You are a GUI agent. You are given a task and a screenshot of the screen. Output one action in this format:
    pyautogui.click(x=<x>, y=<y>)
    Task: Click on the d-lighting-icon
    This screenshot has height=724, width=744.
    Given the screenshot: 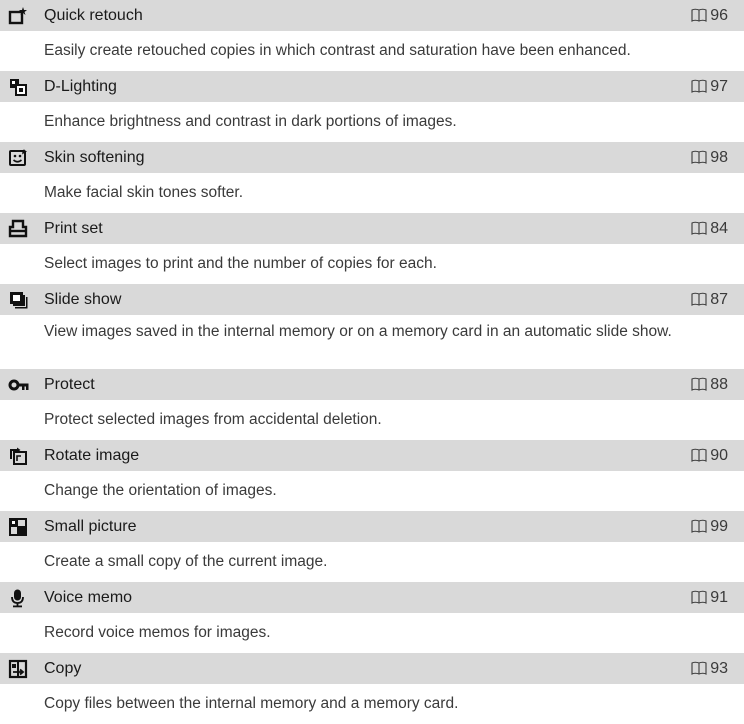 What is the action you would take?
    pyautogui.click(x=18, y=87)
    